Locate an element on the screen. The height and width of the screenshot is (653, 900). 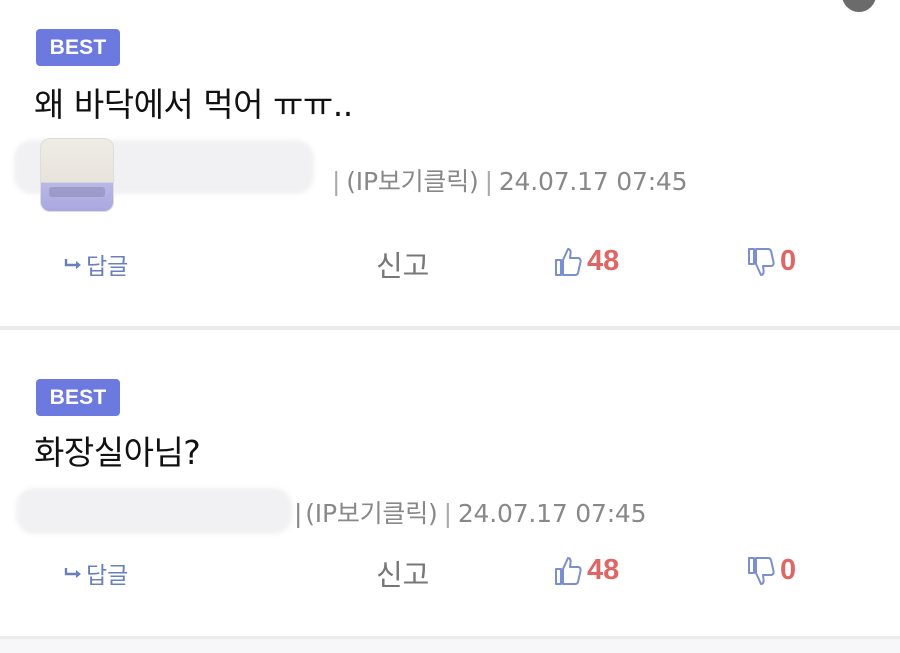
comment-text: 왜 바닥에서 먹어 ㅠㅠ.. is located at coordinates (193, 104).